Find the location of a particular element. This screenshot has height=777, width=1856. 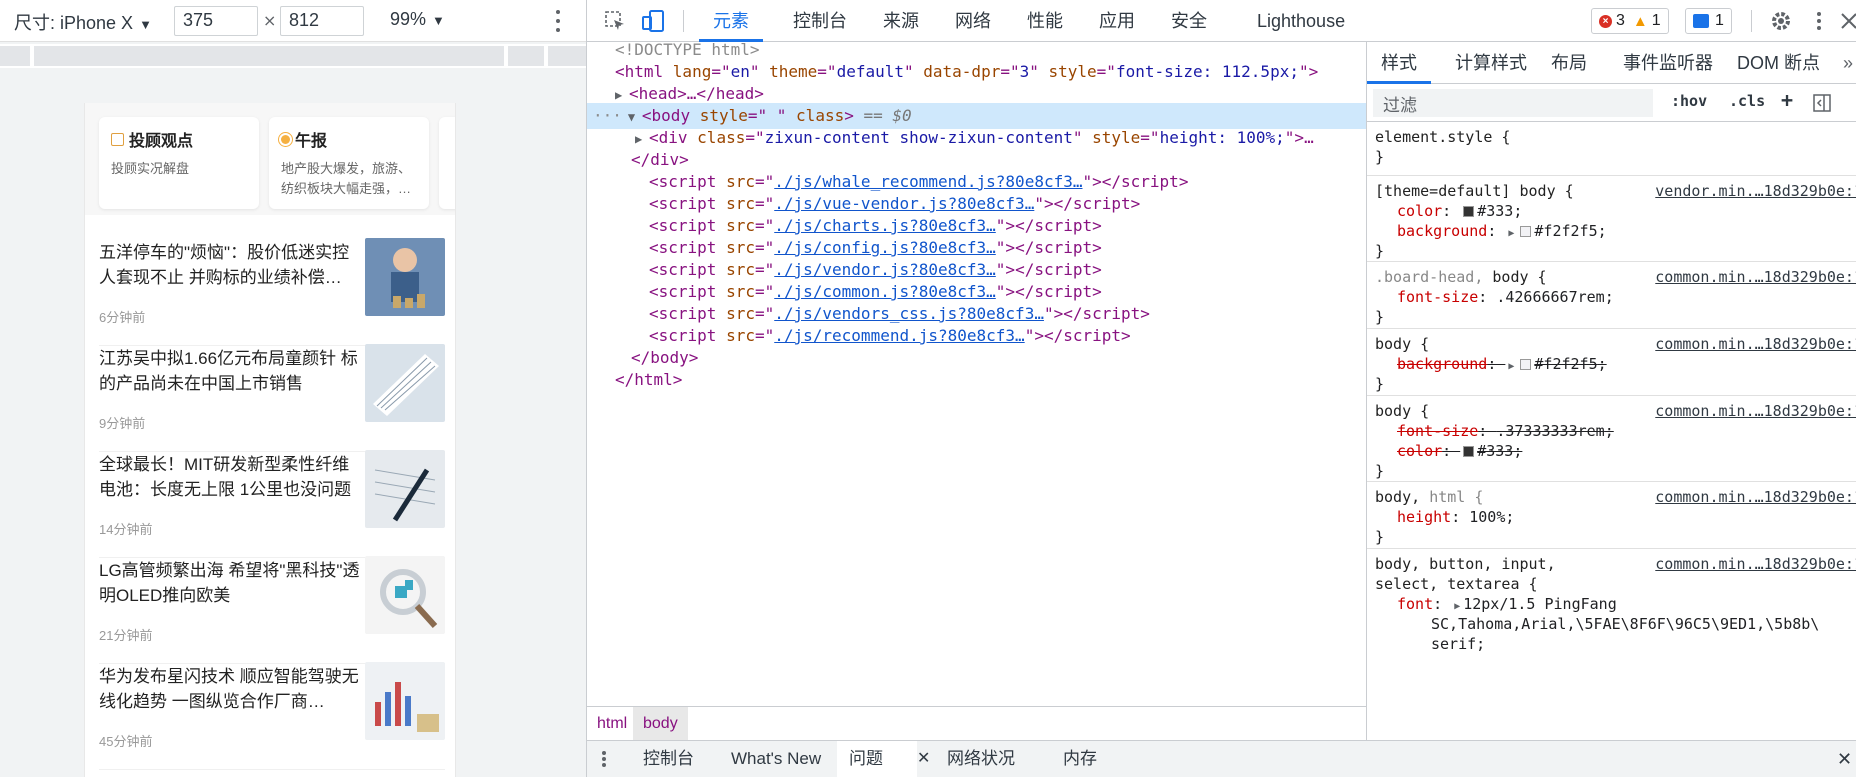

news-item: 江苏吴中拟1.66亿元布局童颜针 标的产品尚未在中国上市销售 9分钟前 is located at coordinates (272, 398).